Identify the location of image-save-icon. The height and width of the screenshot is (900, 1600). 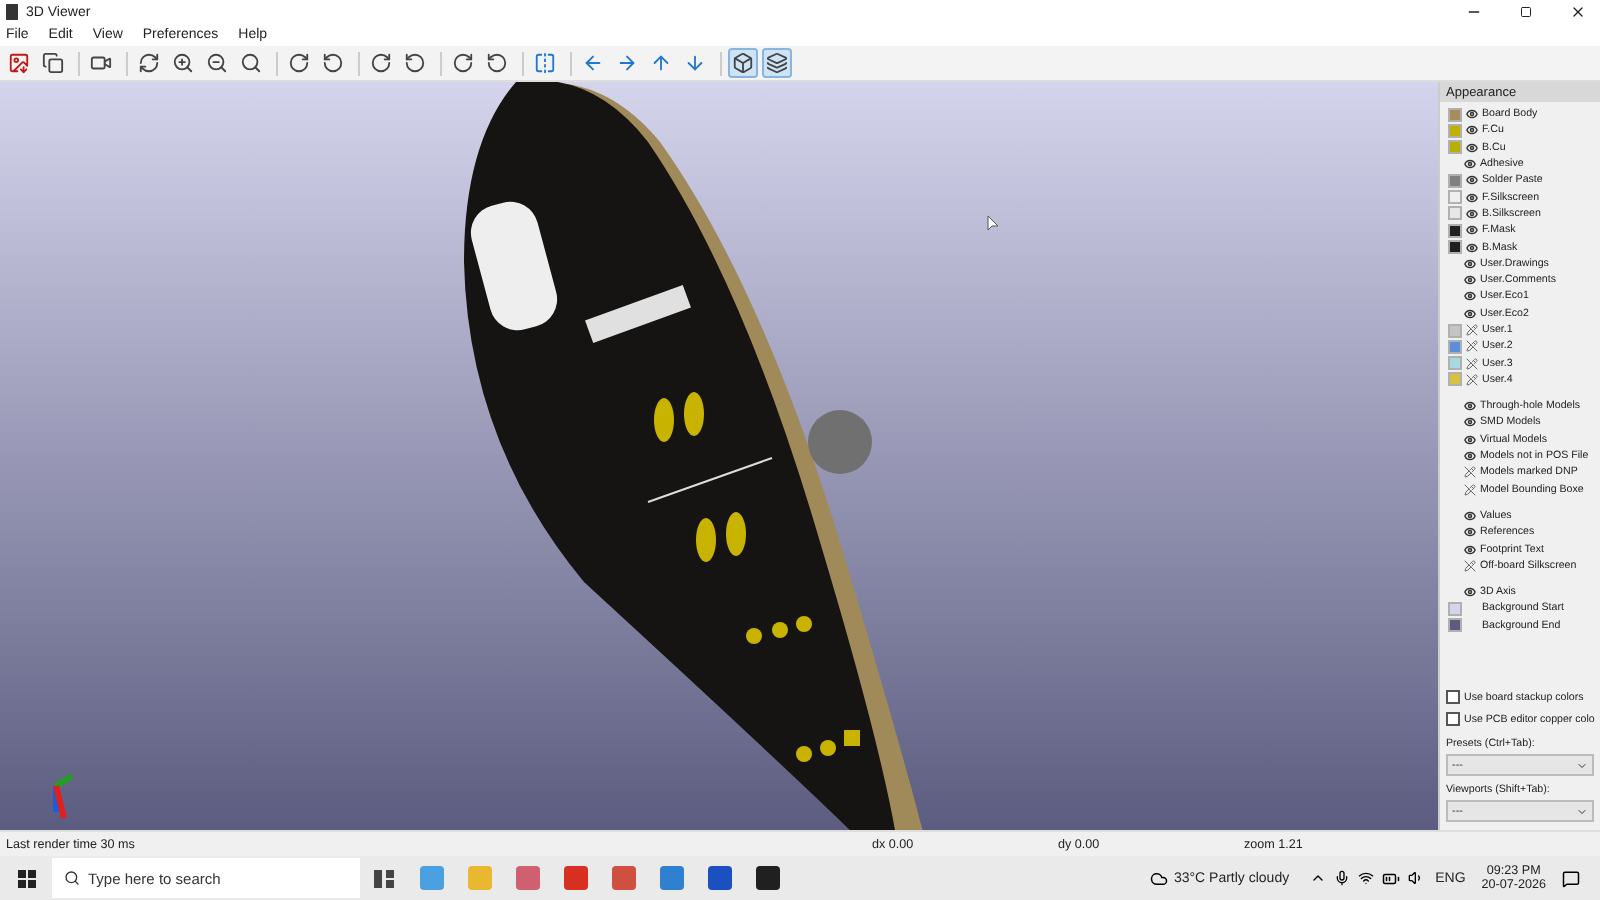
(19, 63).